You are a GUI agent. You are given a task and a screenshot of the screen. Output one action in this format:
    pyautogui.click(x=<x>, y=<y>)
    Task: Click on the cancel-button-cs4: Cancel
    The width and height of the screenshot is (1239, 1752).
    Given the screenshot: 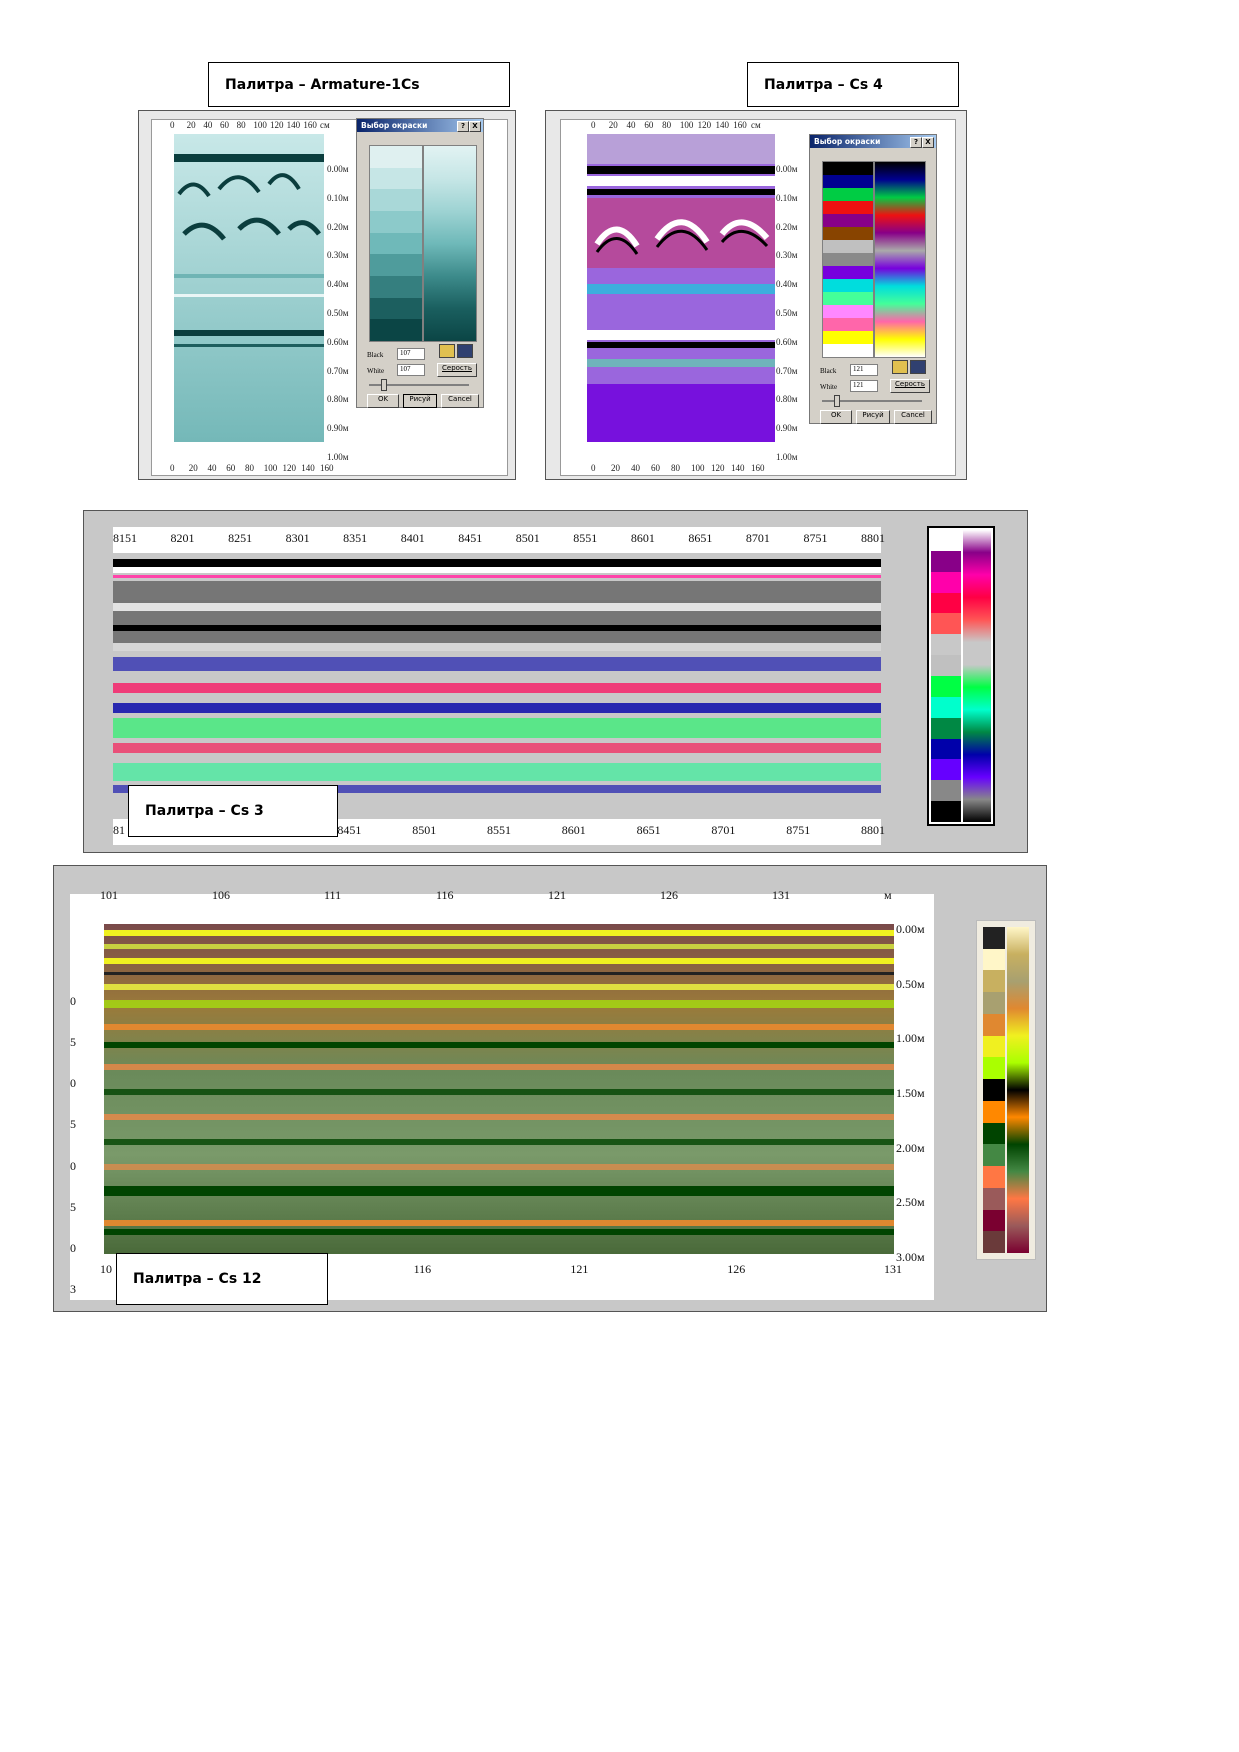 What is the action you would take?
    pyautogui.click(x=913, y=417)
    